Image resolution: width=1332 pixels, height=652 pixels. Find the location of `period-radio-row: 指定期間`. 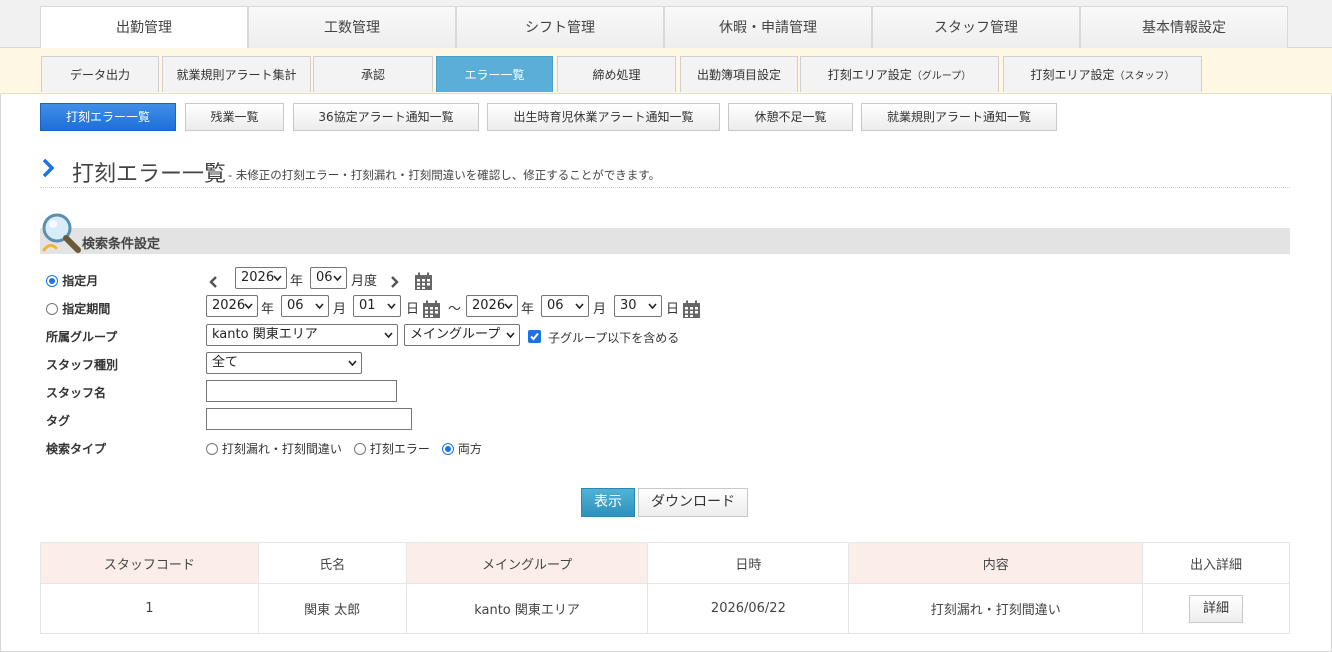

period-radio-row: 指定期間 is located at coordinates (78, 308).